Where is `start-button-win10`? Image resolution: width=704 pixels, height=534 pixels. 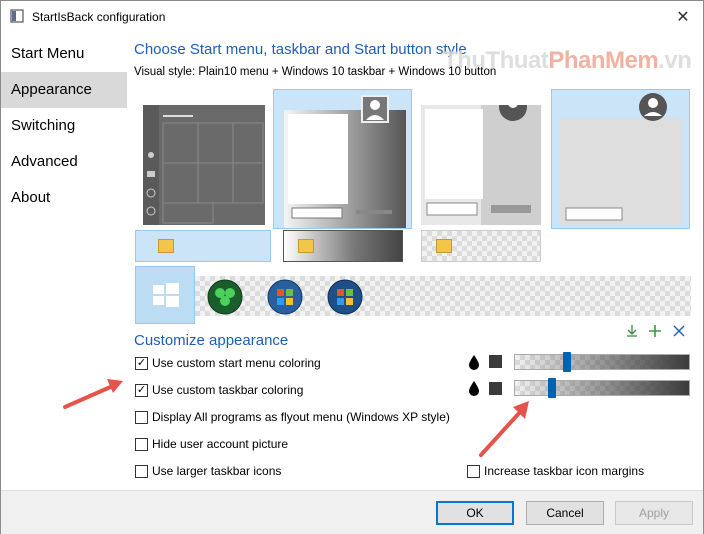
start-button-win10 is located at coordinates (165, 295).